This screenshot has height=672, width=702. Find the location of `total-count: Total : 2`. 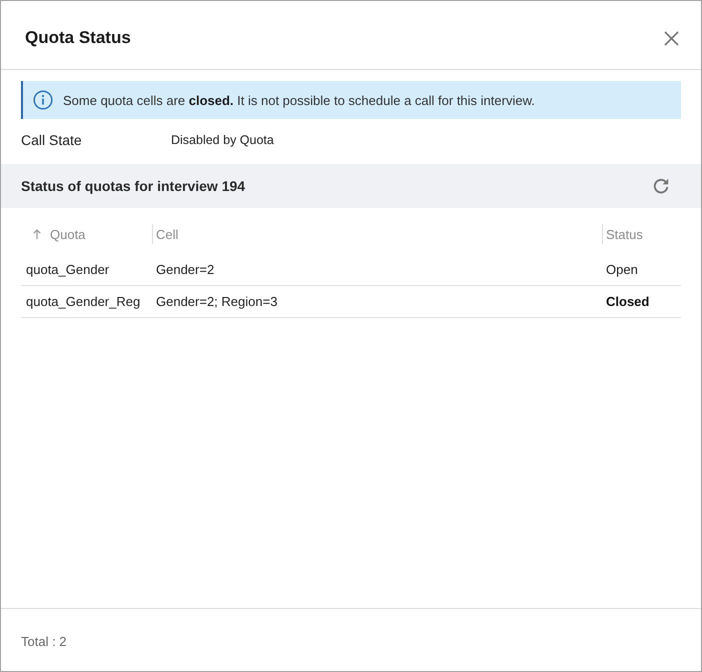

total-count: Total : 2 is located at coordinates (44, 641).